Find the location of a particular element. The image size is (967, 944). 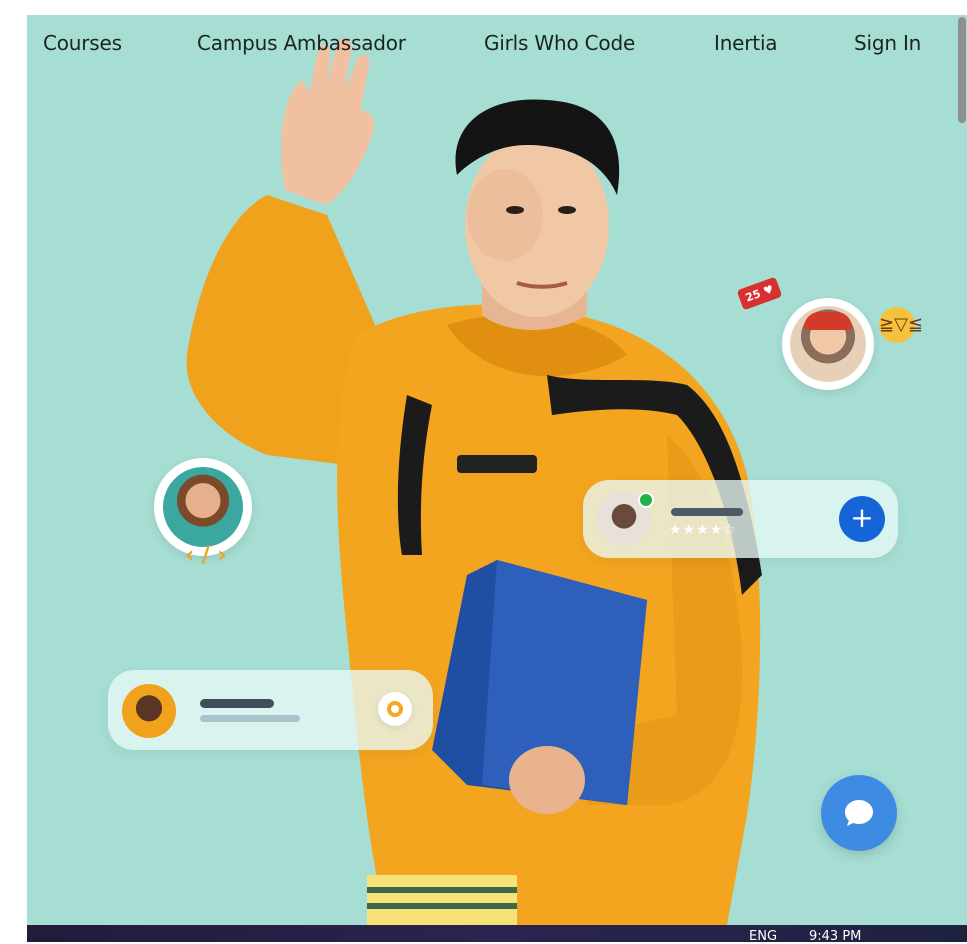

rating-stars: ★★★★☆ is located at coordinates (703, 530).